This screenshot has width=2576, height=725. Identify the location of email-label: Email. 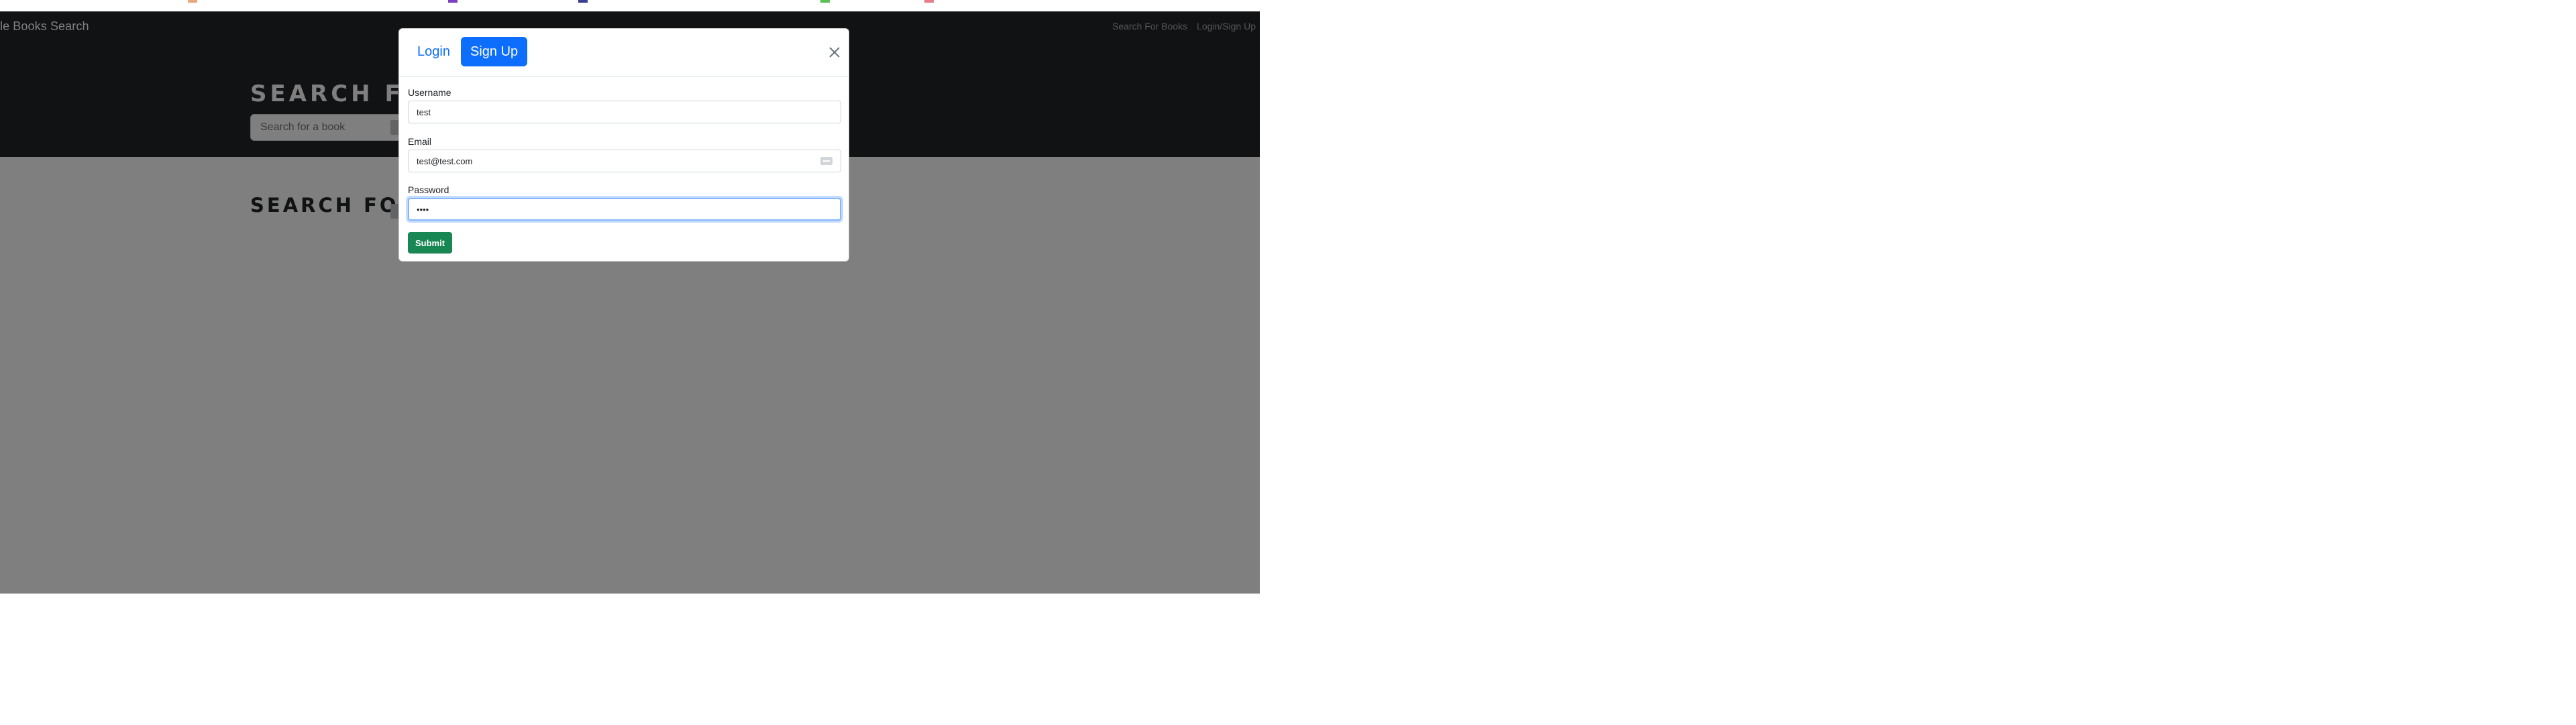
(420, 141).